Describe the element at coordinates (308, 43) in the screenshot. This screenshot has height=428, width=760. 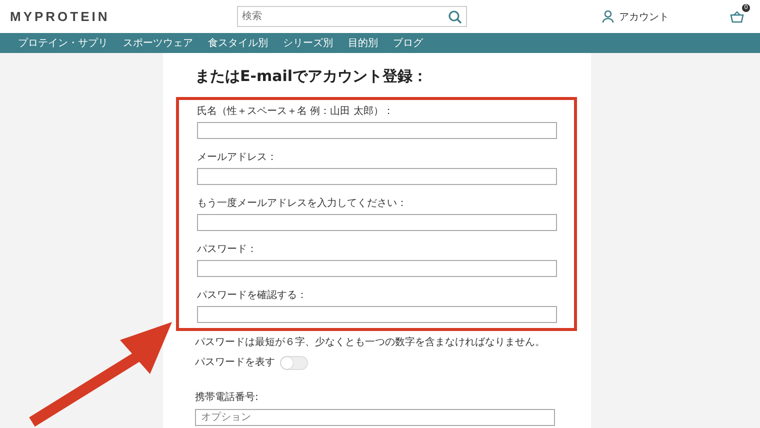
I see `nav-link: シリーズ別` at that location.